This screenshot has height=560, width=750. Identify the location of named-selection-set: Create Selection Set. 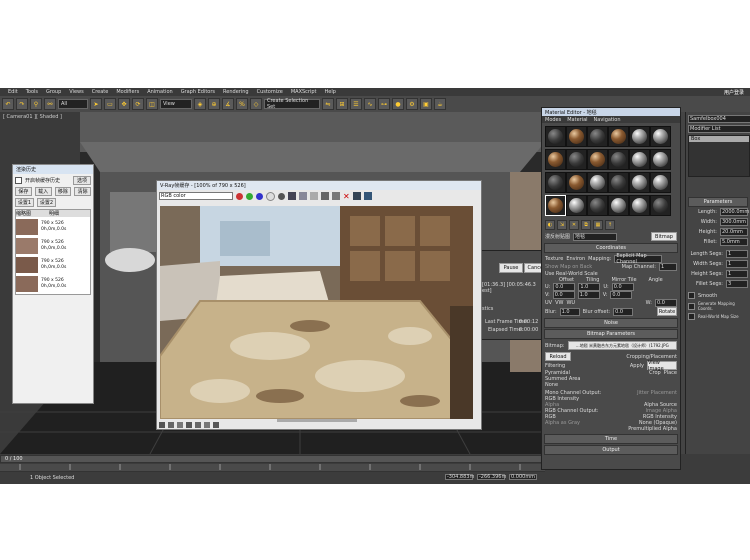
(292, 104).